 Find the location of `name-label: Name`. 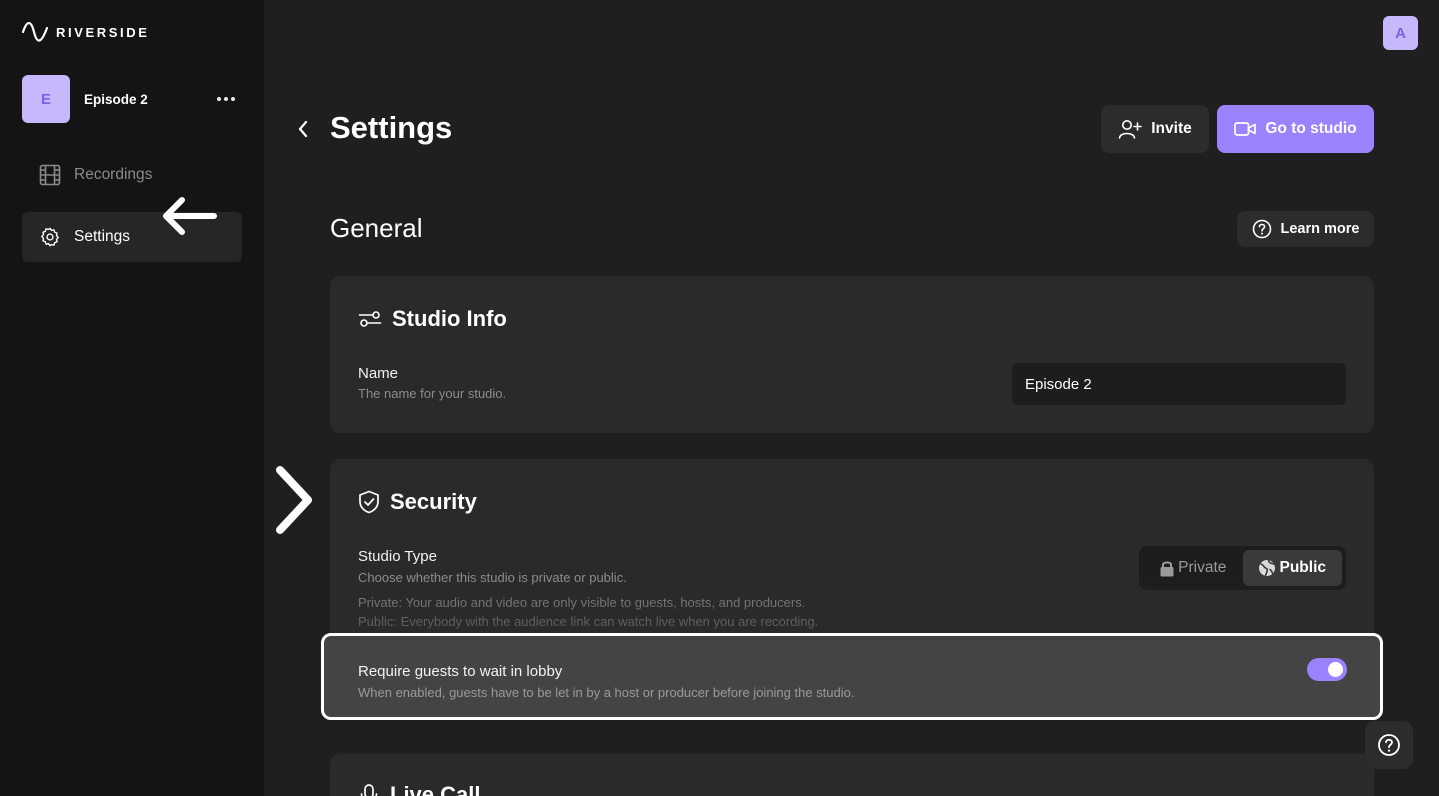

name-label: Name is located at coordinates (378, 373).